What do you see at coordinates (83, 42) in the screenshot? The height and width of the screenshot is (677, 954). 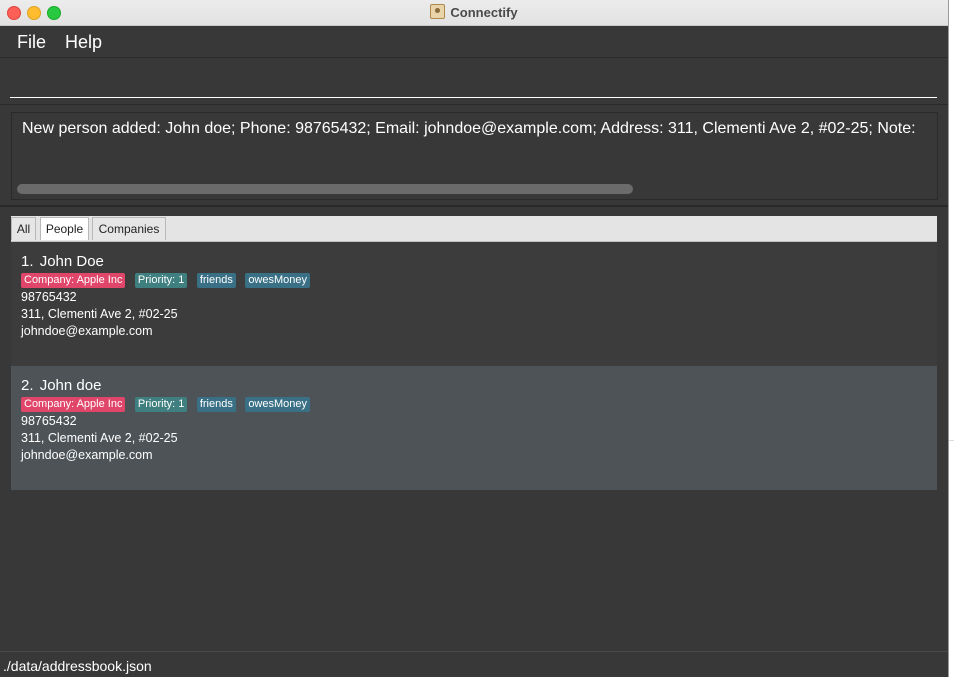 I see `menu-help: Help` at bounding box center [83, 42].